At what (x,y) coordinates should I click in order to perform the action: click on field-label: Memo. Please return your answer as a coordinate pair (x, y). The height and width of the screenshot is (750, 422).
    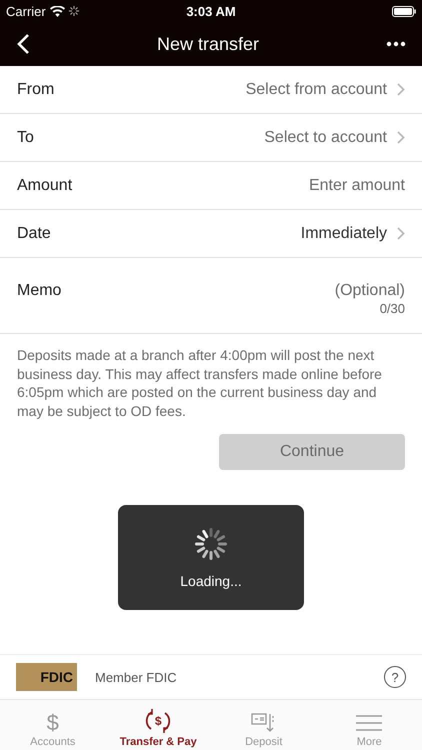
    Looking at the image, I should click on (39, 291).